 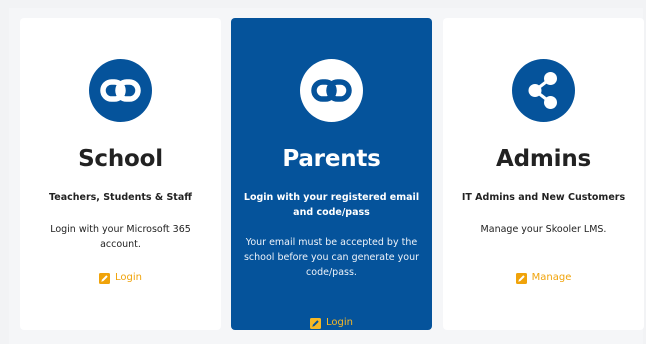 I want to click on card-subtitle: IT Admins and New Customers, so click(x=543, y=197).